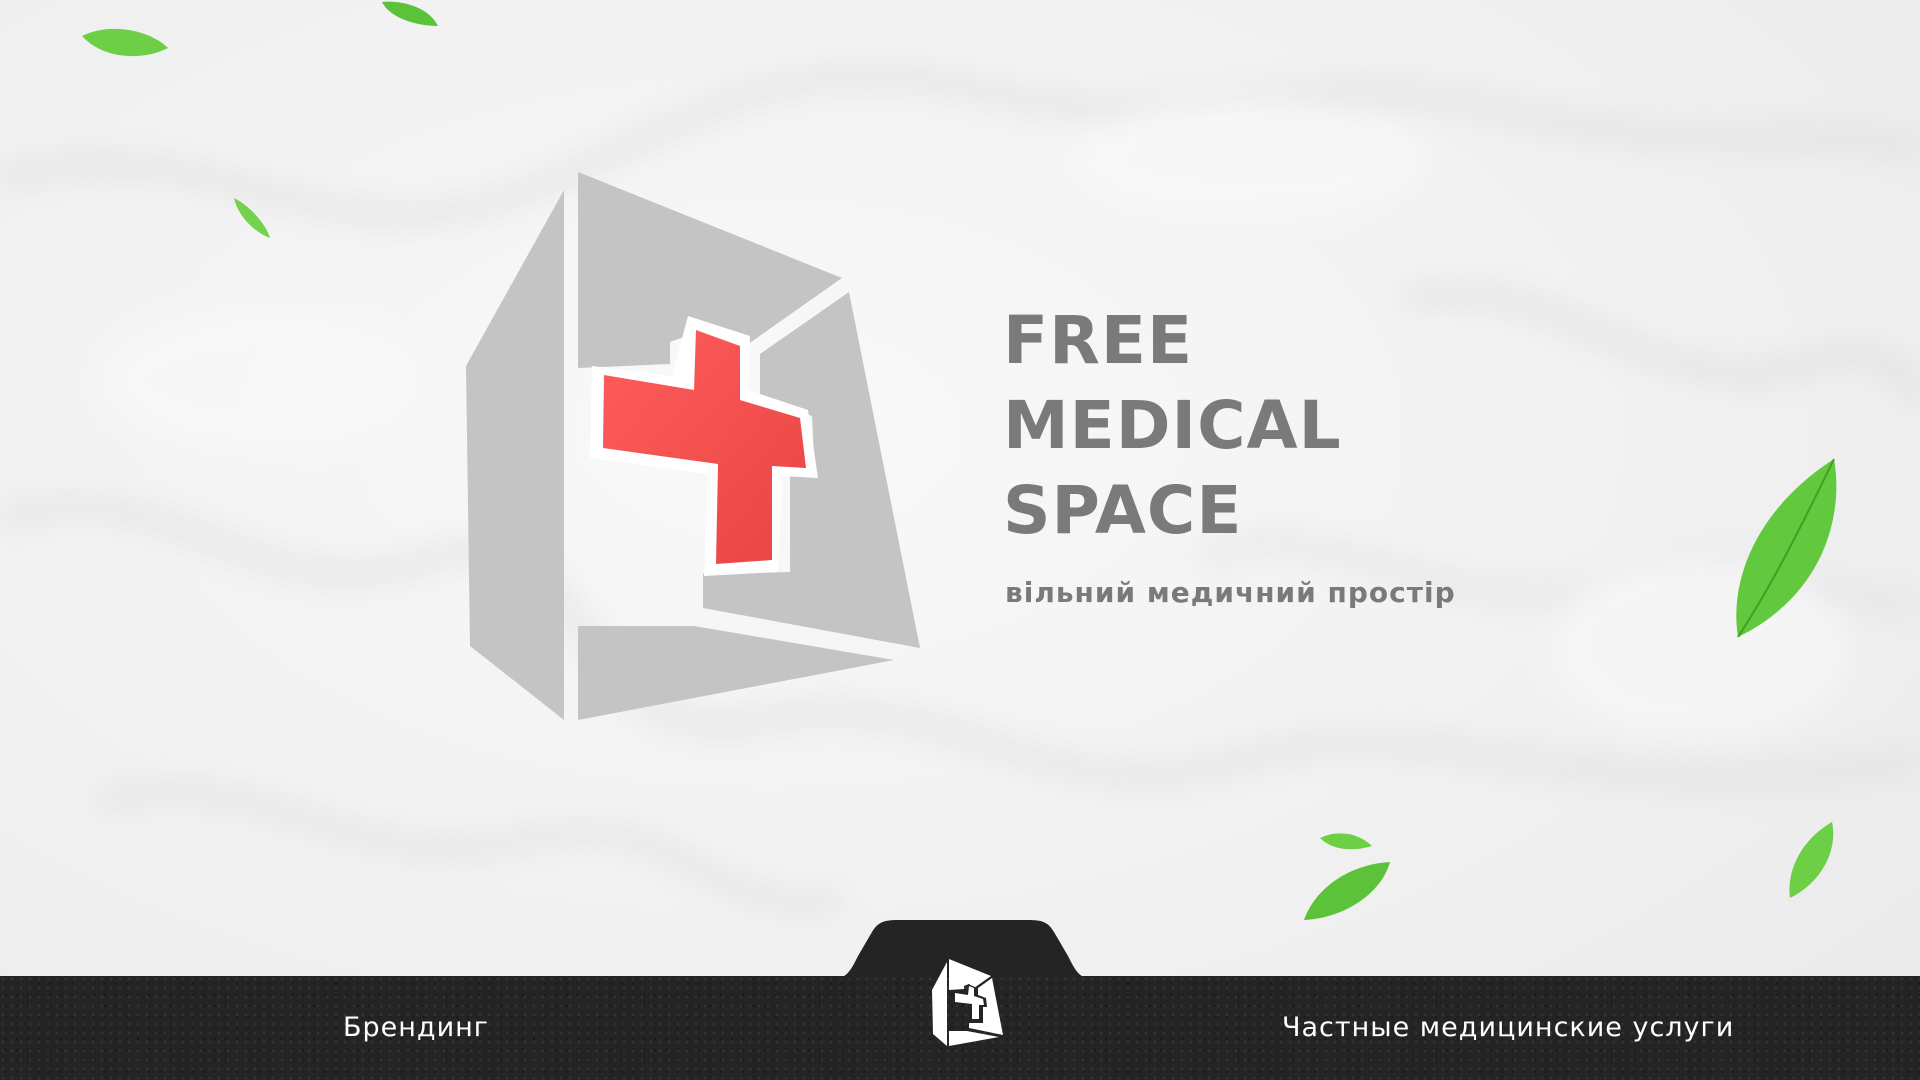  Describe the element at coordinates (1098, 340) in the screenshot. I see `brand-title-line: FREE` at that location.